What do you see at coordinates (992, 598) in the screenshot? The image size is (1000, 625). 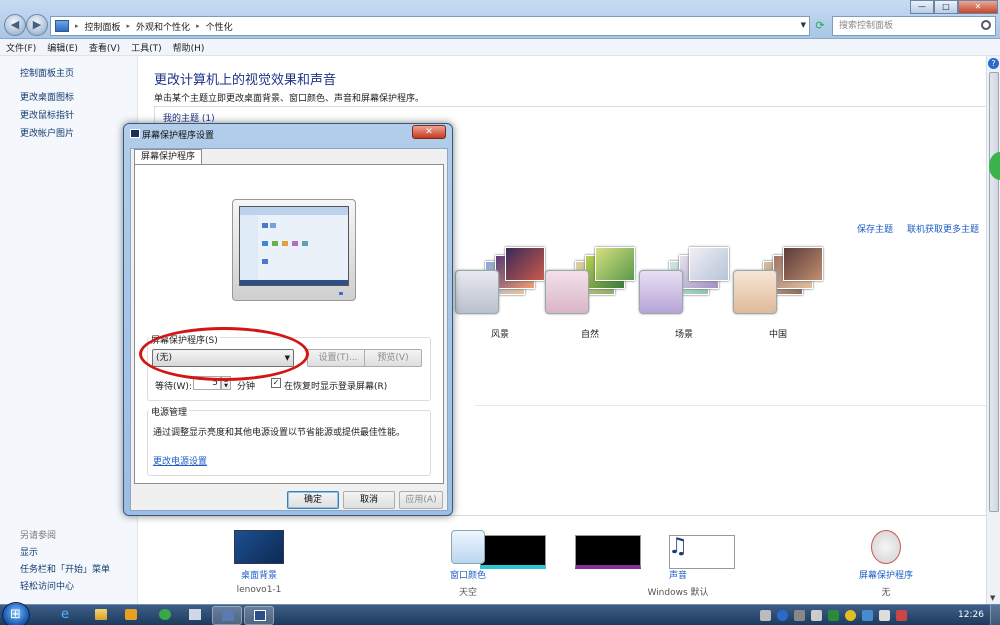 I see `scroll-down-icon: ▼` at bounding box center [992, 598].